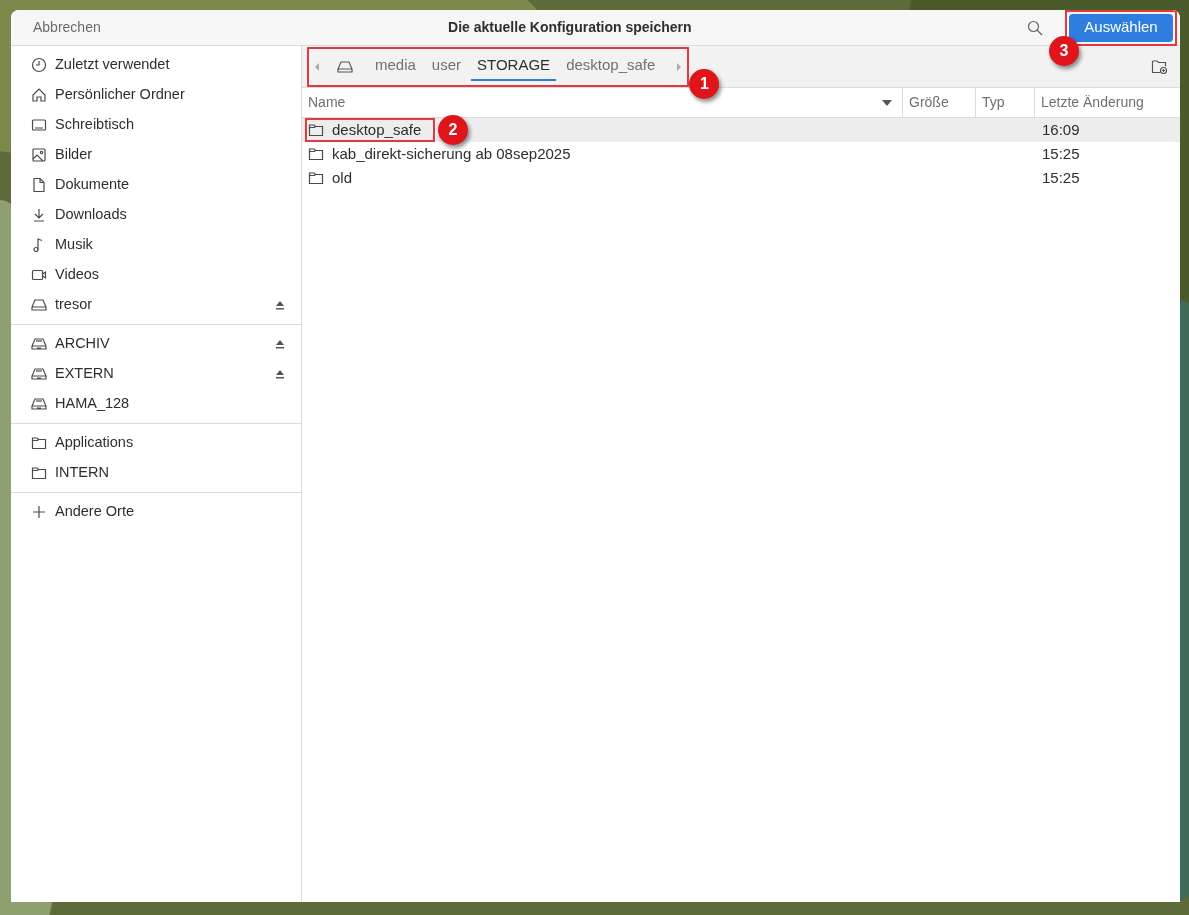  I want to click on document-icon, so click(39, 185).